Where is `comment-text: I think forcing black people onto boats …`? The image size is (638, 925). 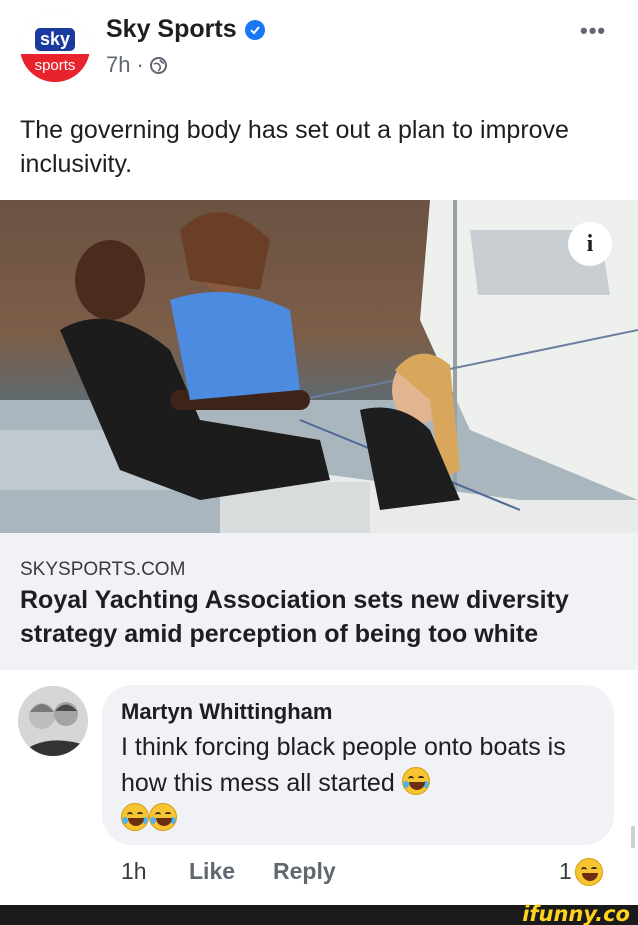
comment-text: I think forcing black people onto boats … is located at coordinates (343, 765).